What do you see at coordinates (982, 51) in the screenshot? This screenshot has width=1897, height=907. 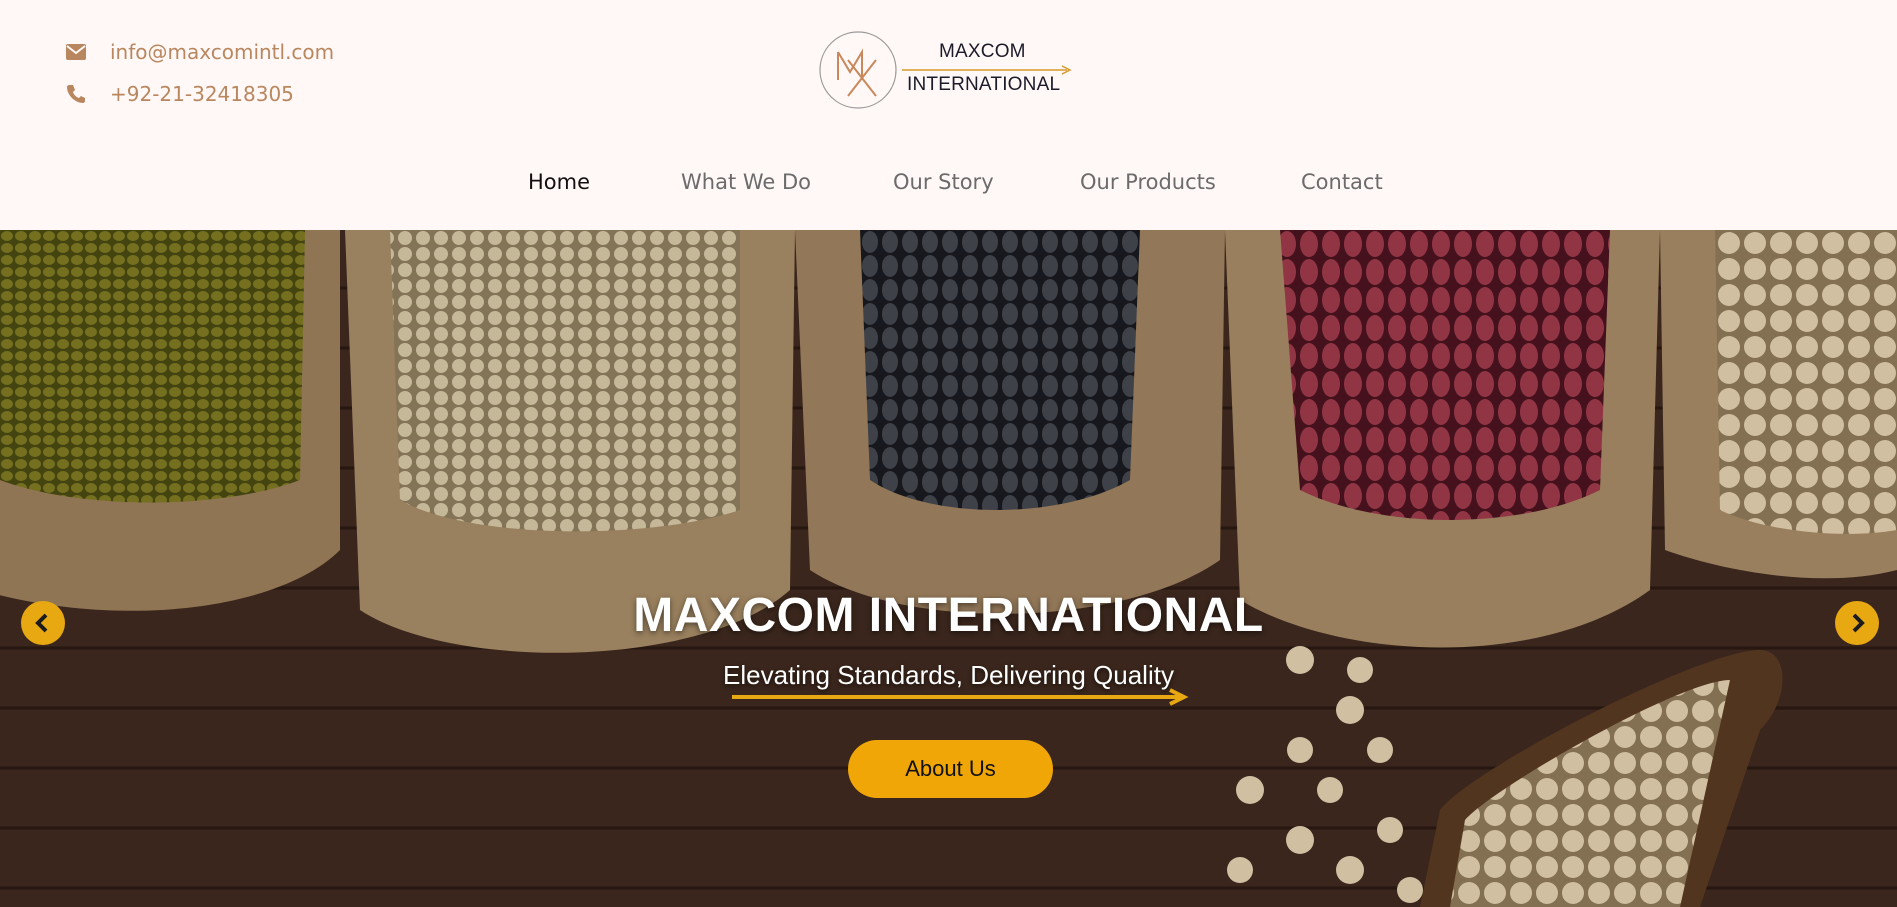 I see `logo-text-maxcom: MAXCOM` at bounding box center [982, 51].